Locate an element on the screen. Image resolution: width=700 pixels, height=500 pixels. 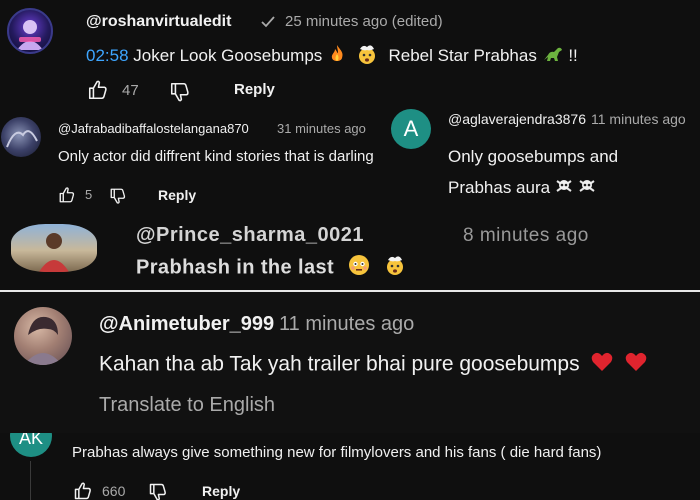
comment-author: @Animetuber_999 is located at coordinates (186, 324).